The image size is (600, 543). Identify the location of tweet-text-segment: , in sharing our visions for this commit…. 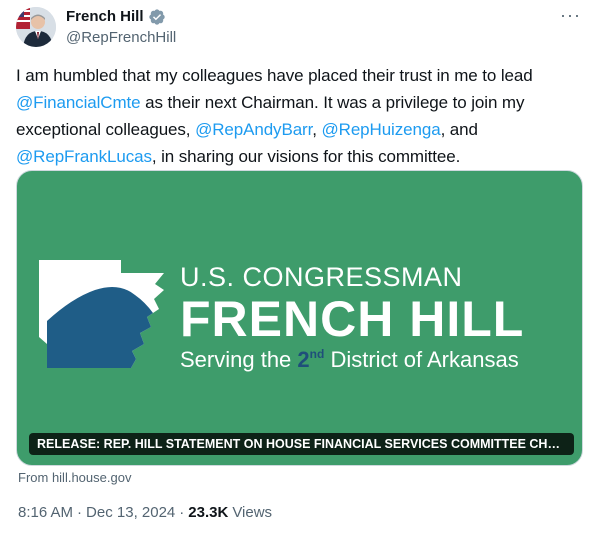
(306, 156).